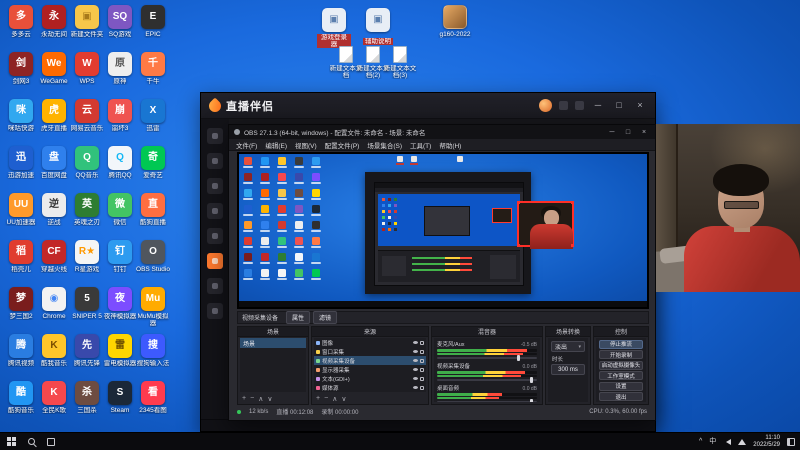  What do you see at coordinates (579, 105) in the screenshot?
I see `companion-settings-icon` at bounding box center [579, 105].